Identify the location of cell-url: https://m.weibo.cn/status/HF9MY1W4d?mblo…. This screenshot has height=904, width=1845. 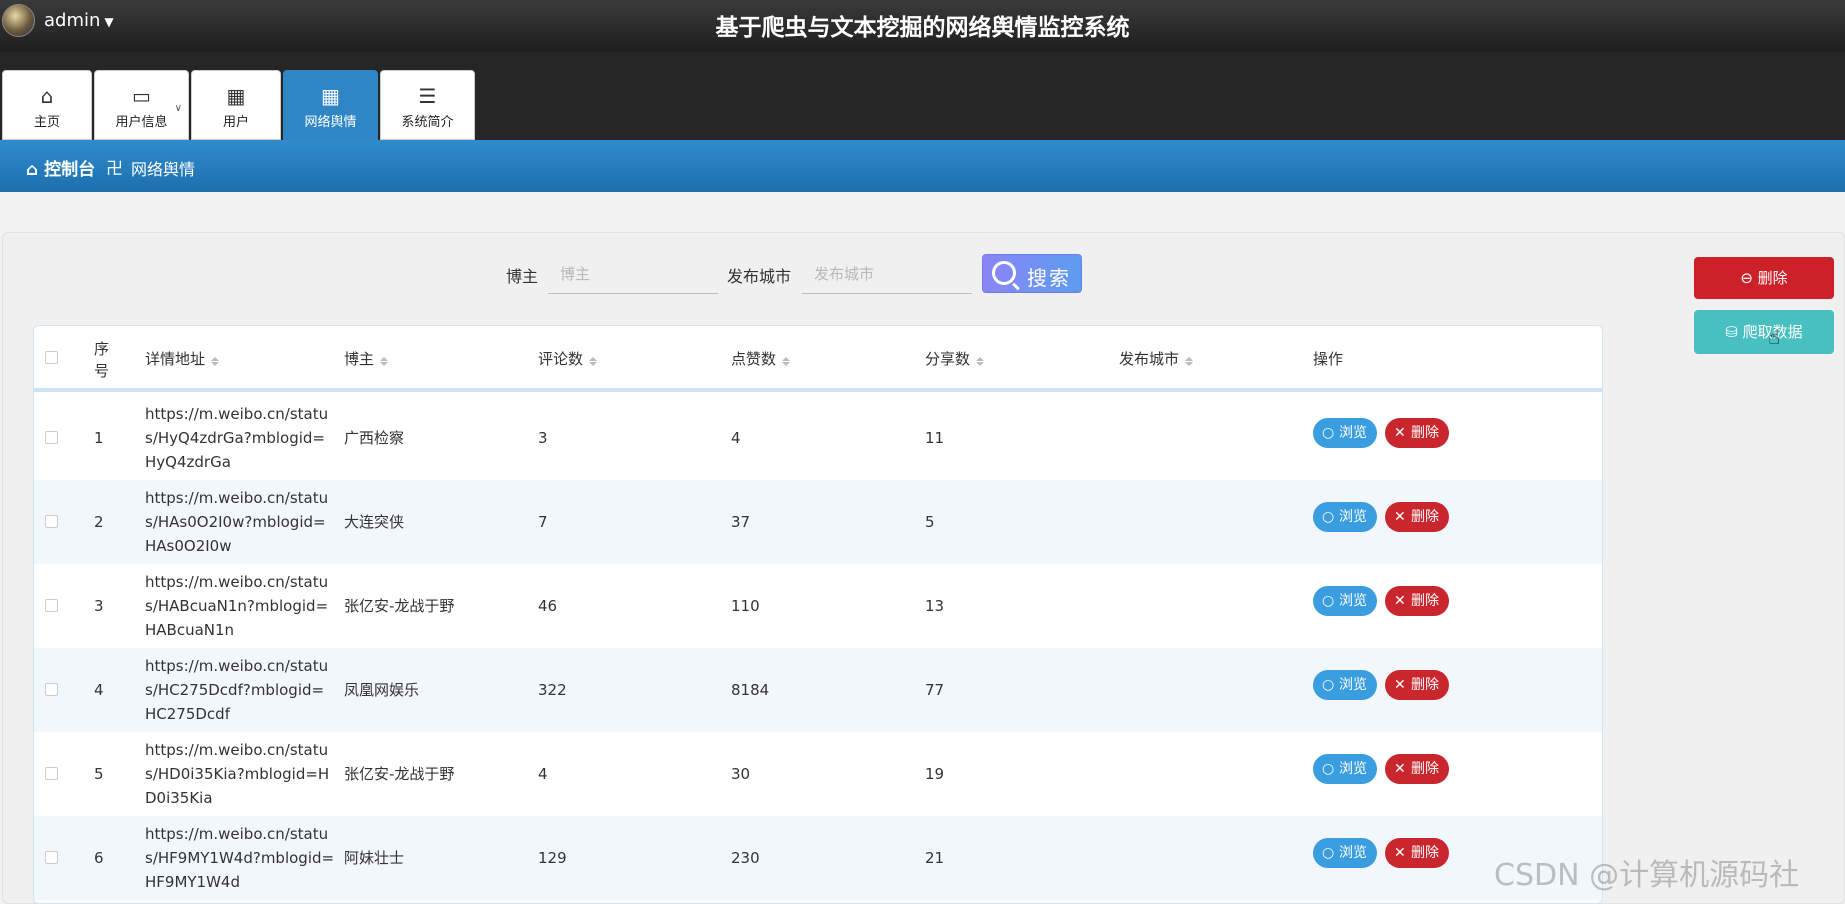
(240, 858).